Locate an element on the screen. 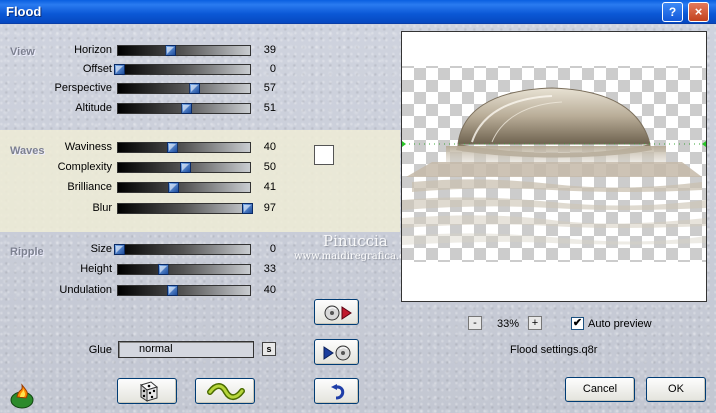 Image resolution: width=716 pixels, height=413 pixels. slider-value: 51 is located at coordinates (269, 108).